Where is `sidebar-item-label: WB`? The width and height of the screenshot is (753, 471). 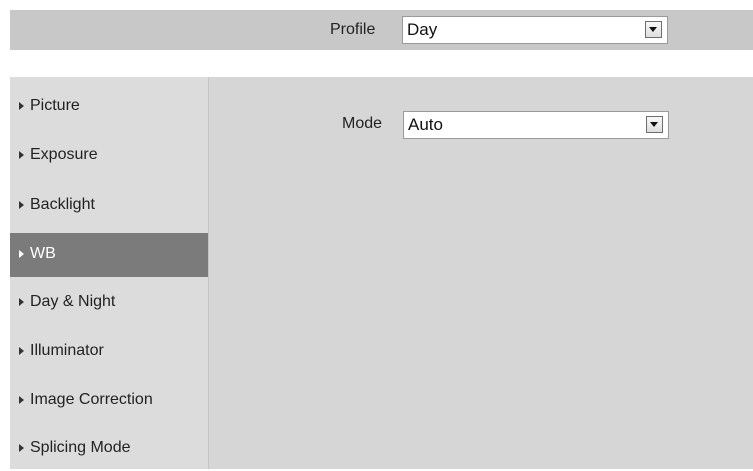
sidebar-item-label: WB is located at coordinates (43, 253).